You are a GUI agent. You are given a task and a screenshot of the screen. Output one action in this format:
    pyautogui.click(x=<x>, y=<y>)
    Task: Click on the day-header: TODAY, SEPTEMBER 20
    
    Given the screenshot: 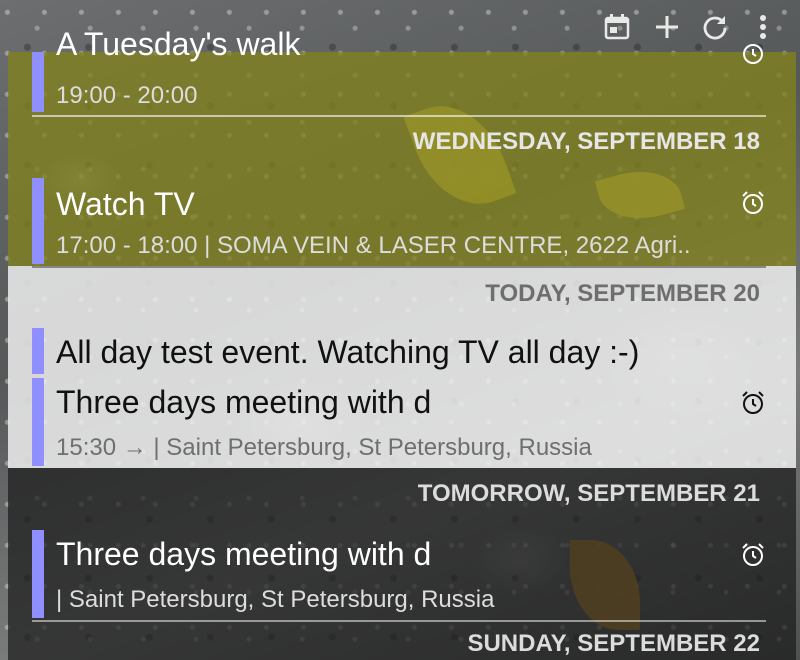 What is the action you would take?
    pyautogui.click(x=622, y=293)
    